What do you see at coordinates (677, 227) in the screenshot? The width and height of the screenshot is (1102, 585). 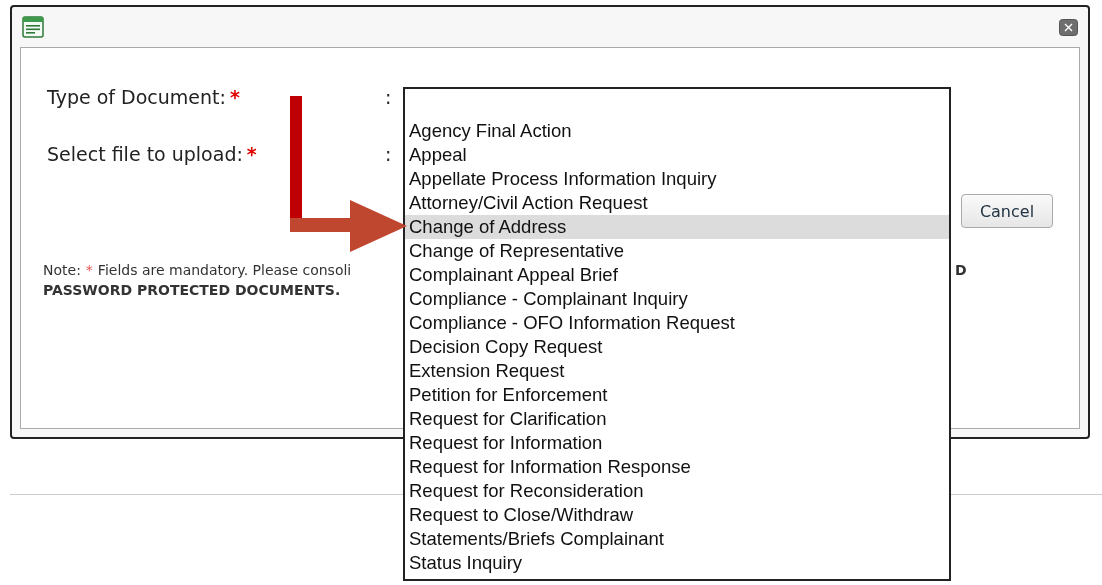 I see `dropdown-option: Change of Address` at bounding box center [677, 227].